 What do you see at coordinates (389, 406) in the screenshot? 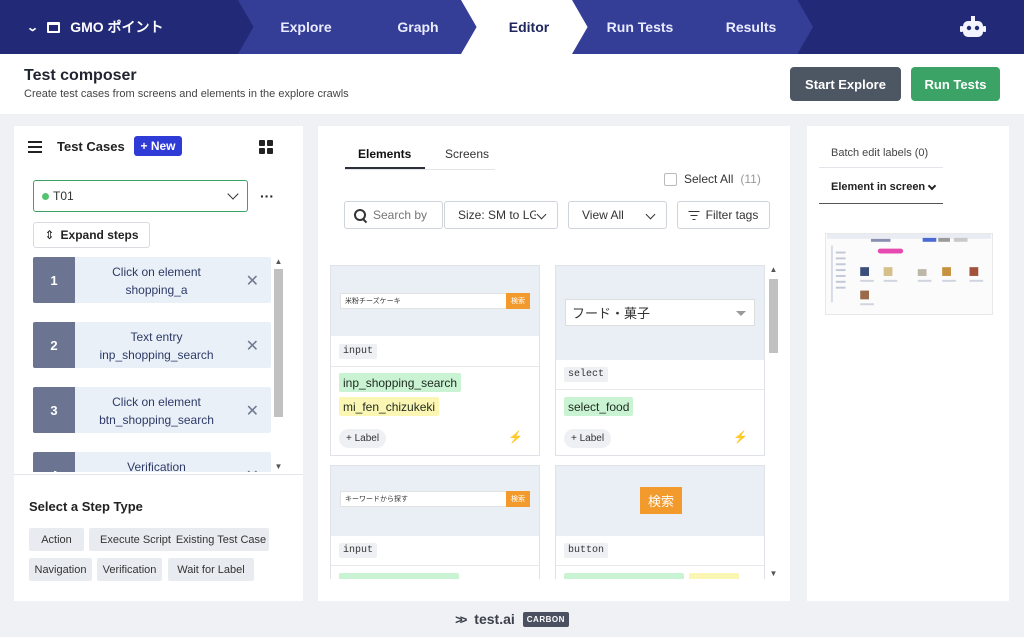
I see `element-label: mi_fen_chizukeki` at bounding box center [389, 406].